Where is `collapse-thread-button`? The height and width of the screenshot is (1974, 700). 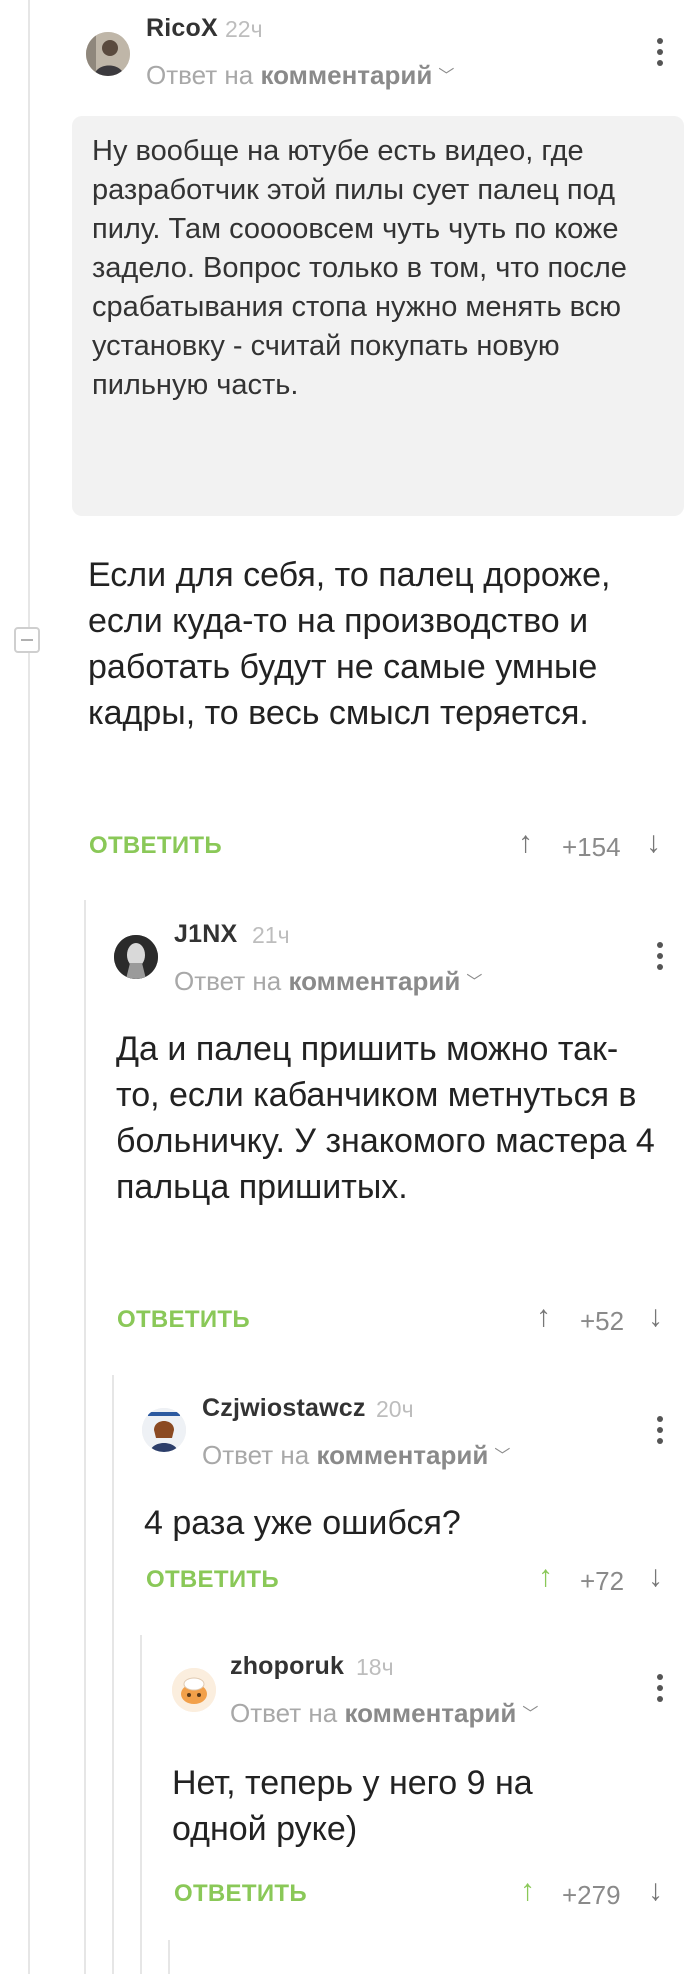
collapse-thread-button is located at coordinates (27, 640).